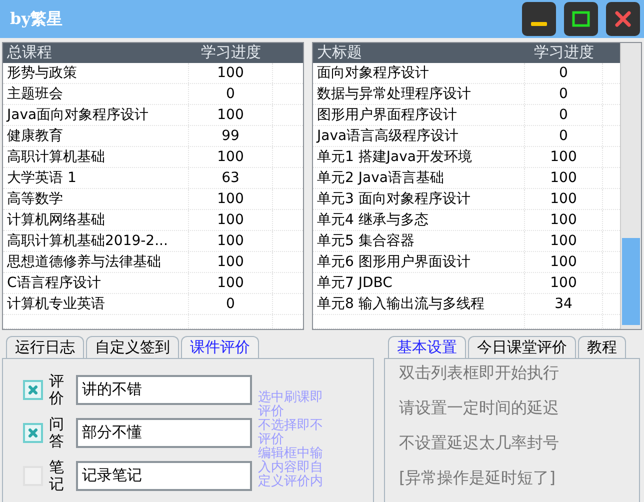 The image size is (644, 502). I want to click on tab: 课件评价, so click(220, 347).